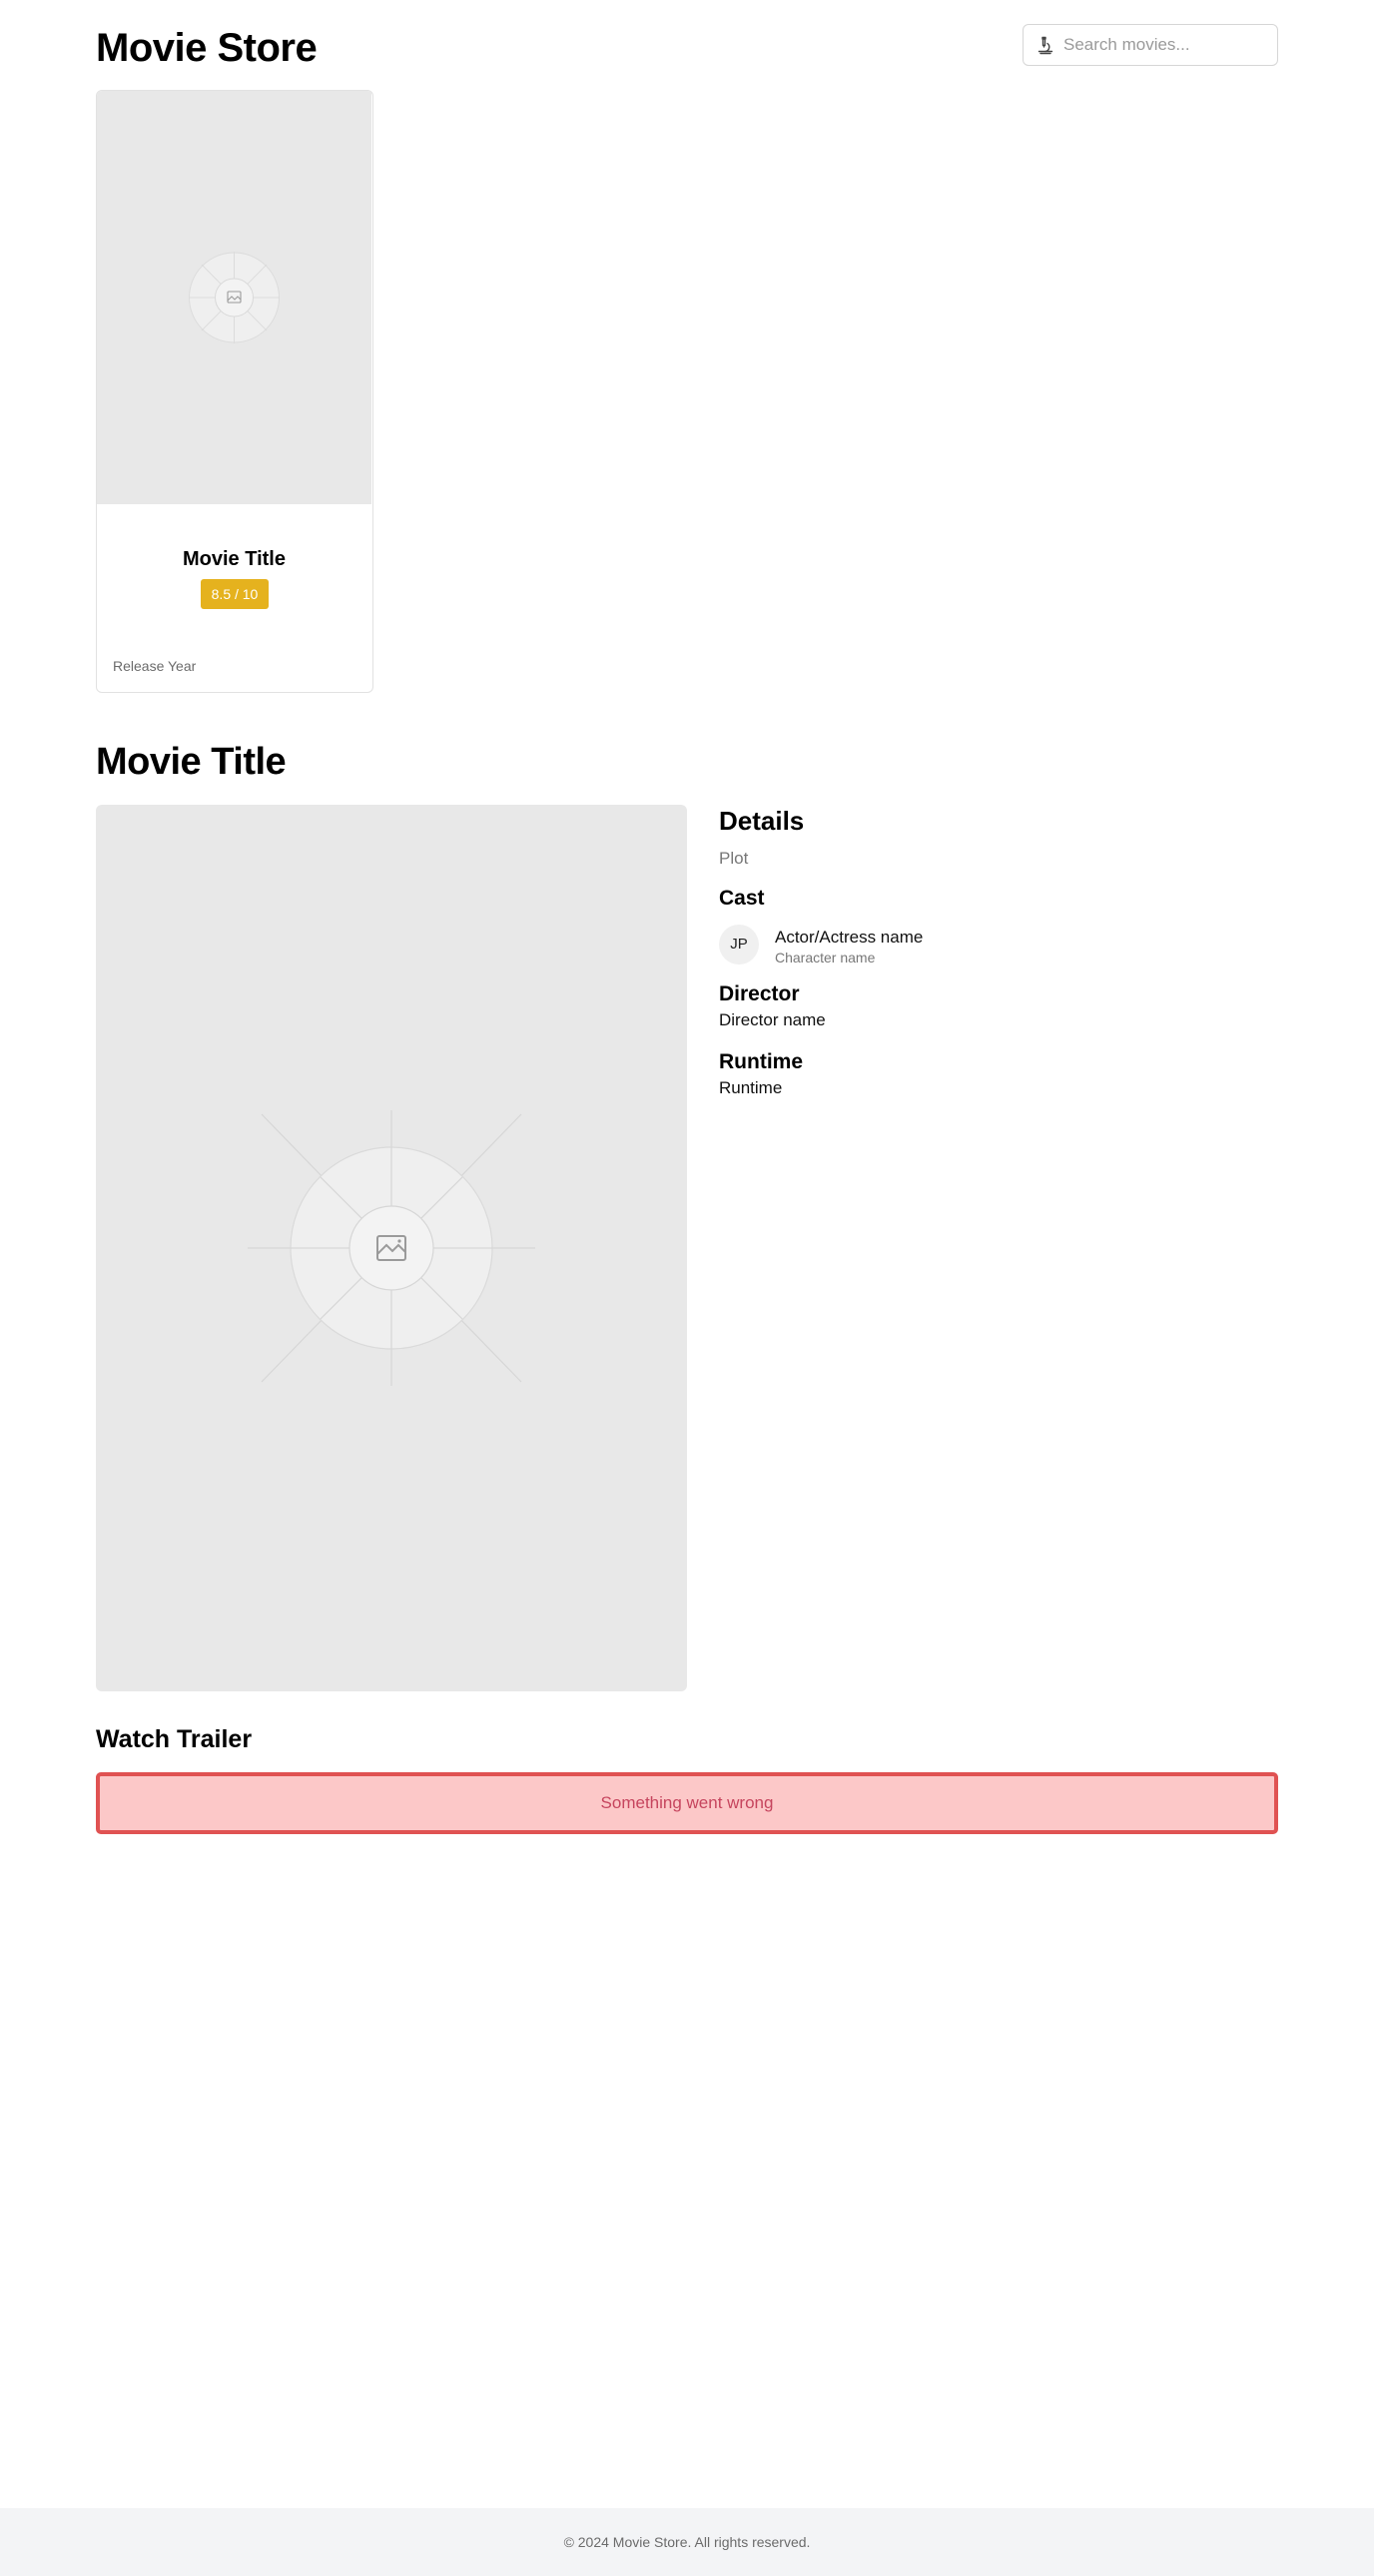  I want to click on error-message: Something went wrong, so click(687, 1803).